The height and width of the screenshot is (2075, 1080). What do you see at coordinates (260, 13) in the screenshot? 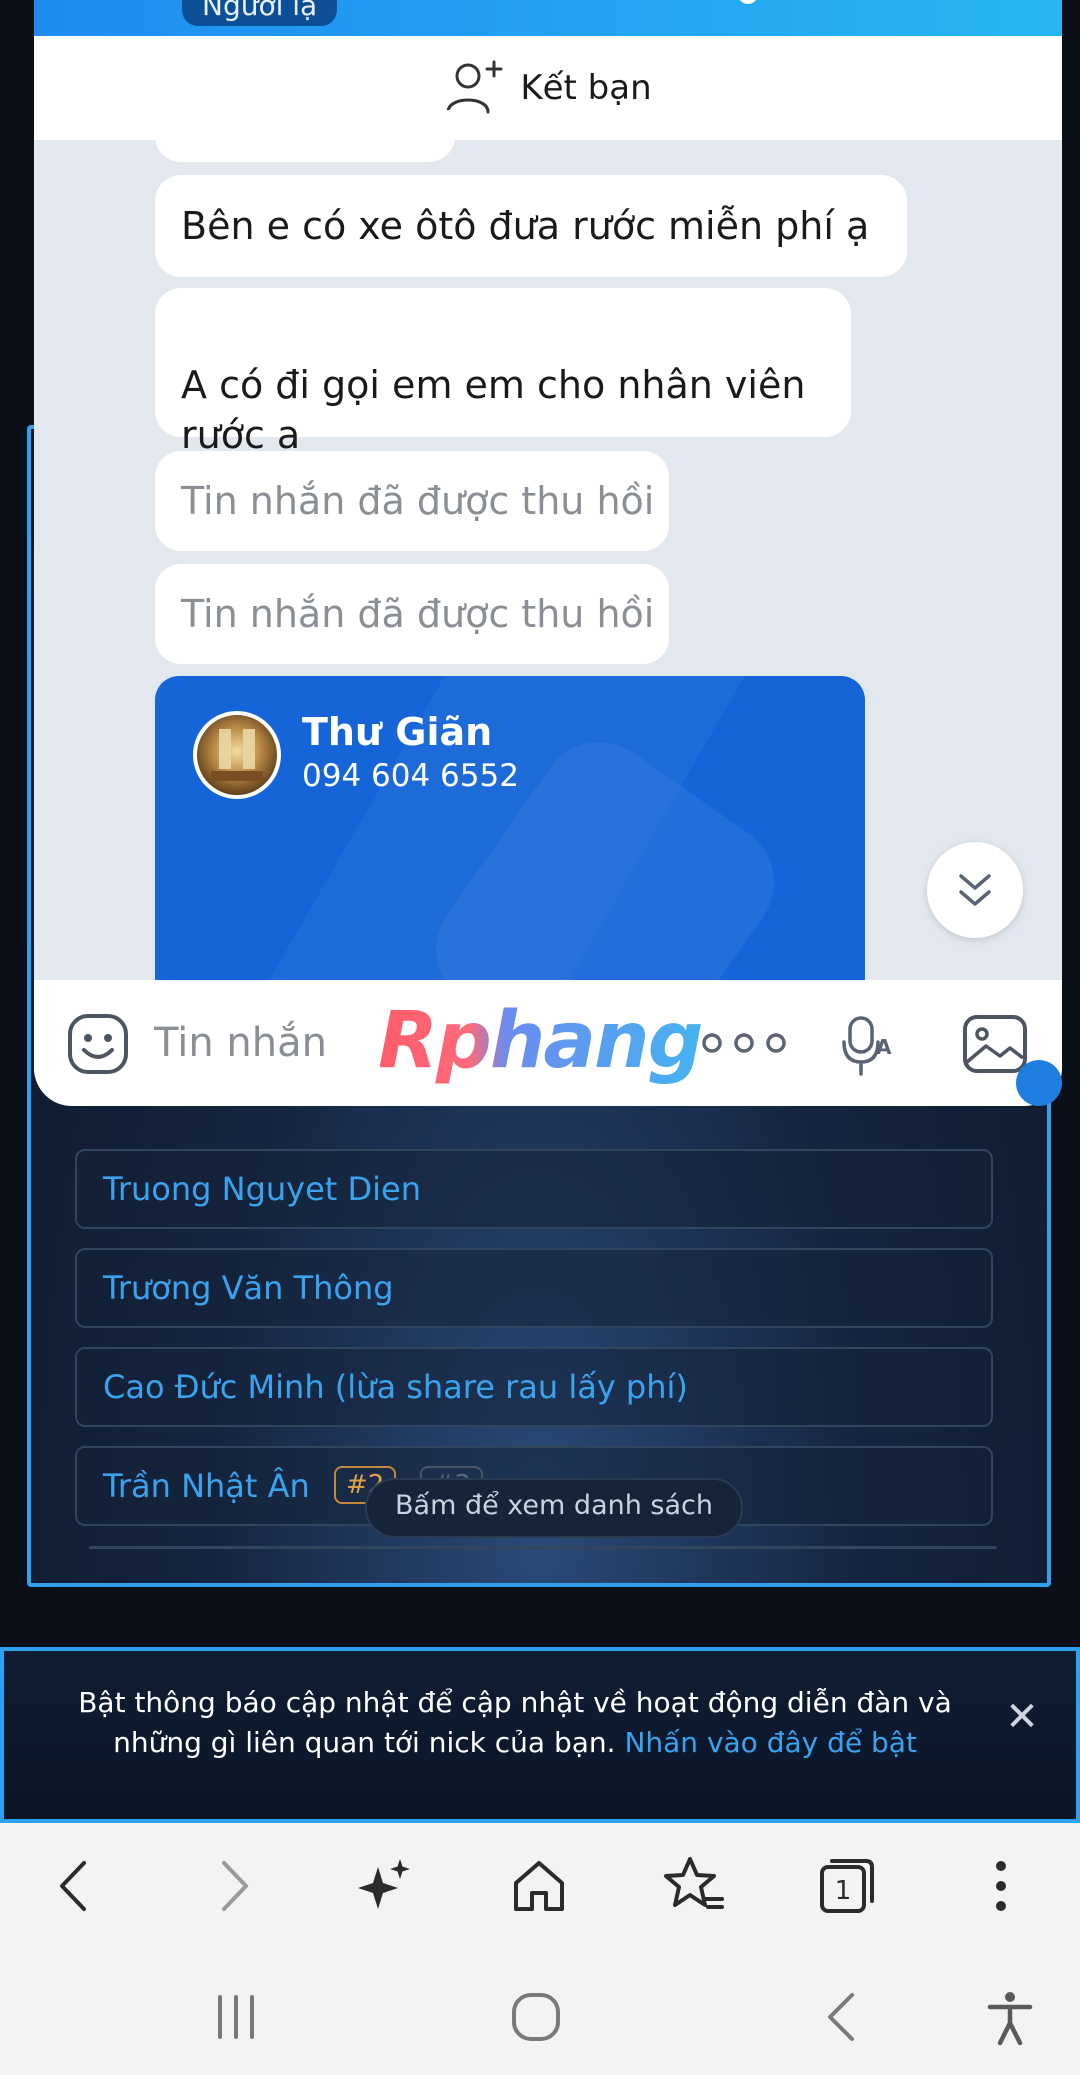
I see `stranger-badge: Người lạ` at bounding box center [260, 13].